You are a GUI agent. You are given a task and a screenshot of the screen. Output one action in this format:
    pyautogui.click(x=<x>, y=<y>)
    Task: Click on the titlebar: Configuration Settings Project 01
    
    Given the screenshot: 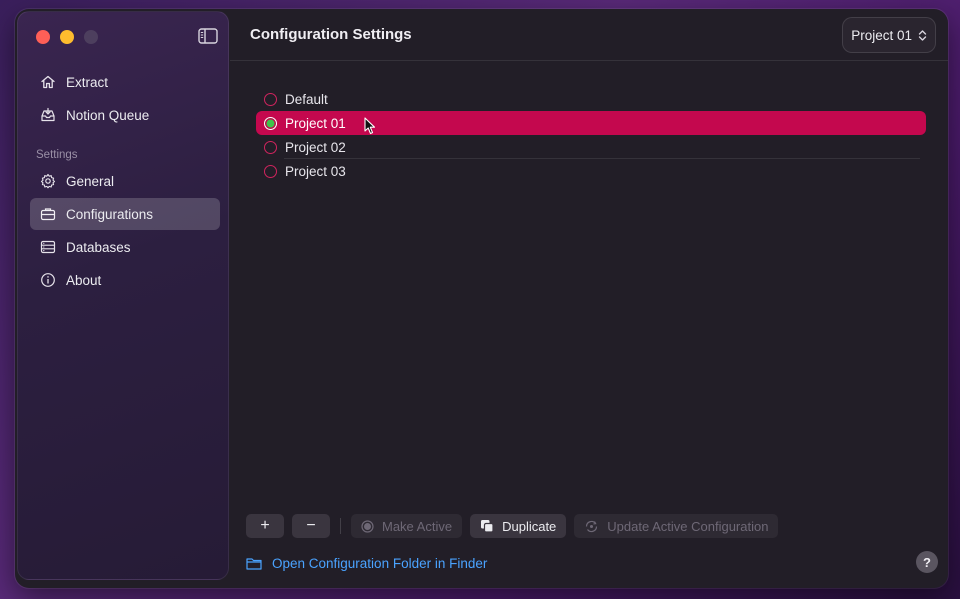 What is the action you would take?
    pyautogui.click(x=589, y=35)
    